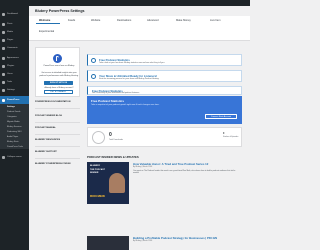 The width and height of the screenshot is (320, 250). I want to click on collapse-menu-button: Collapse menu, so click(14, 157).